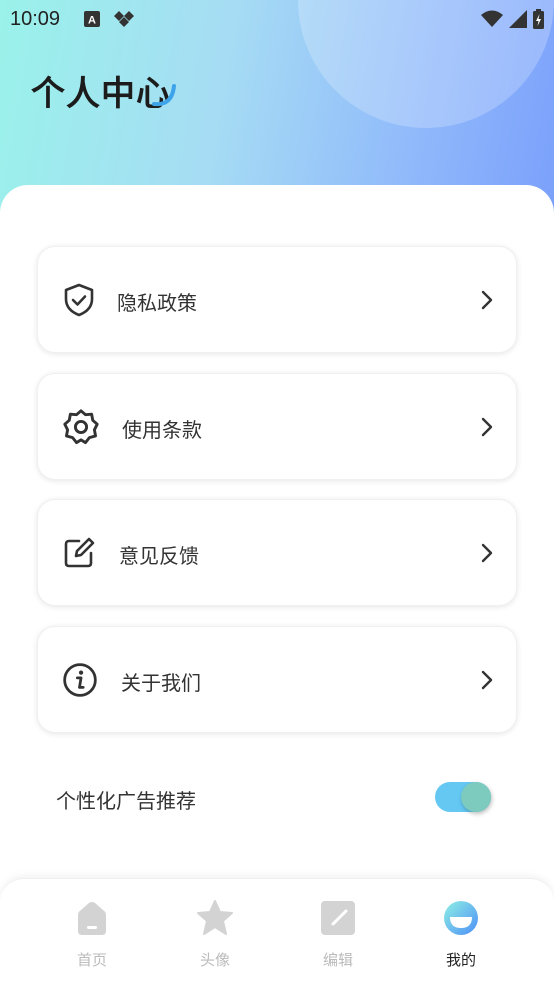 The image size is (554, 985). I want to click on star-icon, so click(215, 917).